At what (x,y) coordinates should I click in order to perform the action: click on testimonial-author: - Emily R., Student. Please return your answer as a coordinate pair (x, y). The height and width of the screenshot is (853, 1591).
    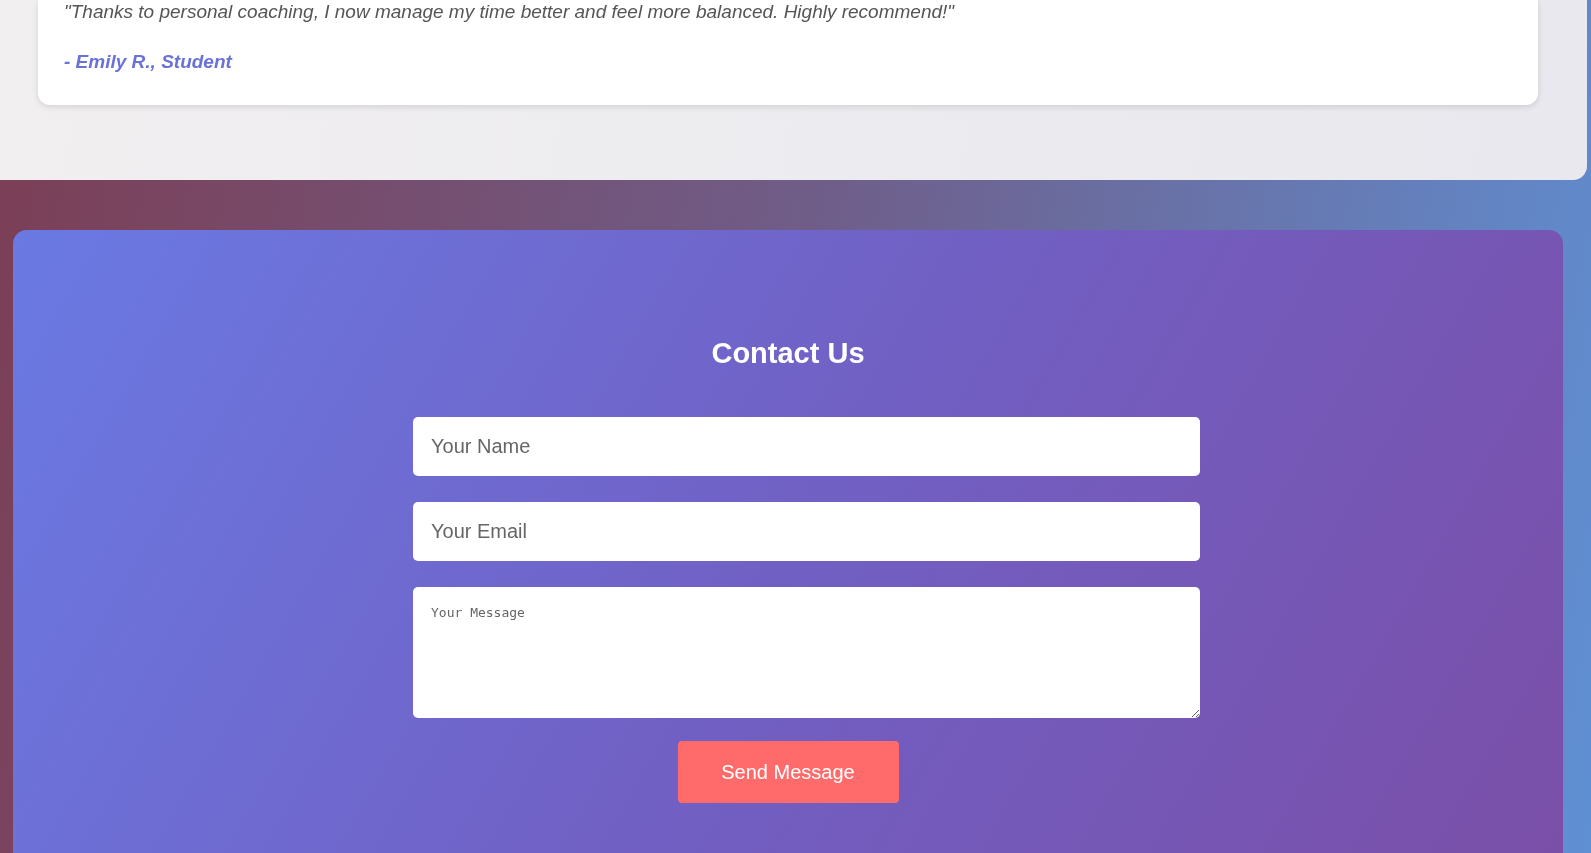
    Looking at the image, I should click on (149, 62).